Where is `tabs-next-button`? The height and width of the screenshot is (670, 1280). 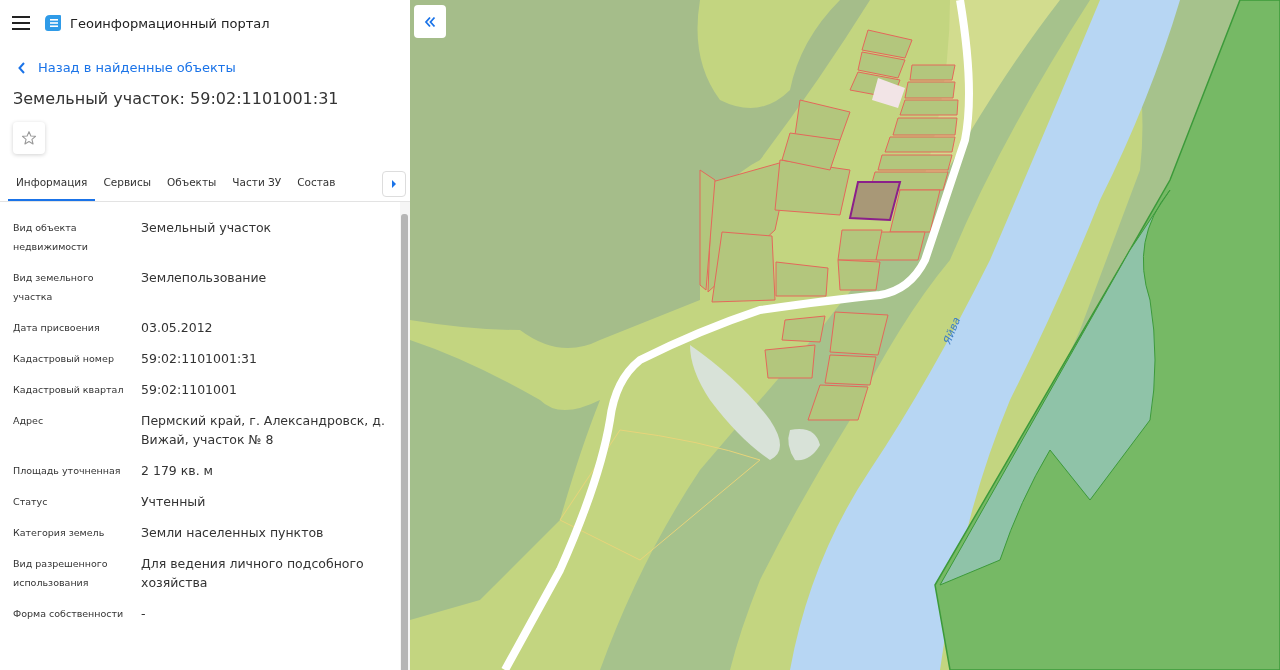 tabs-next-button is located at coordinates (394, 183).